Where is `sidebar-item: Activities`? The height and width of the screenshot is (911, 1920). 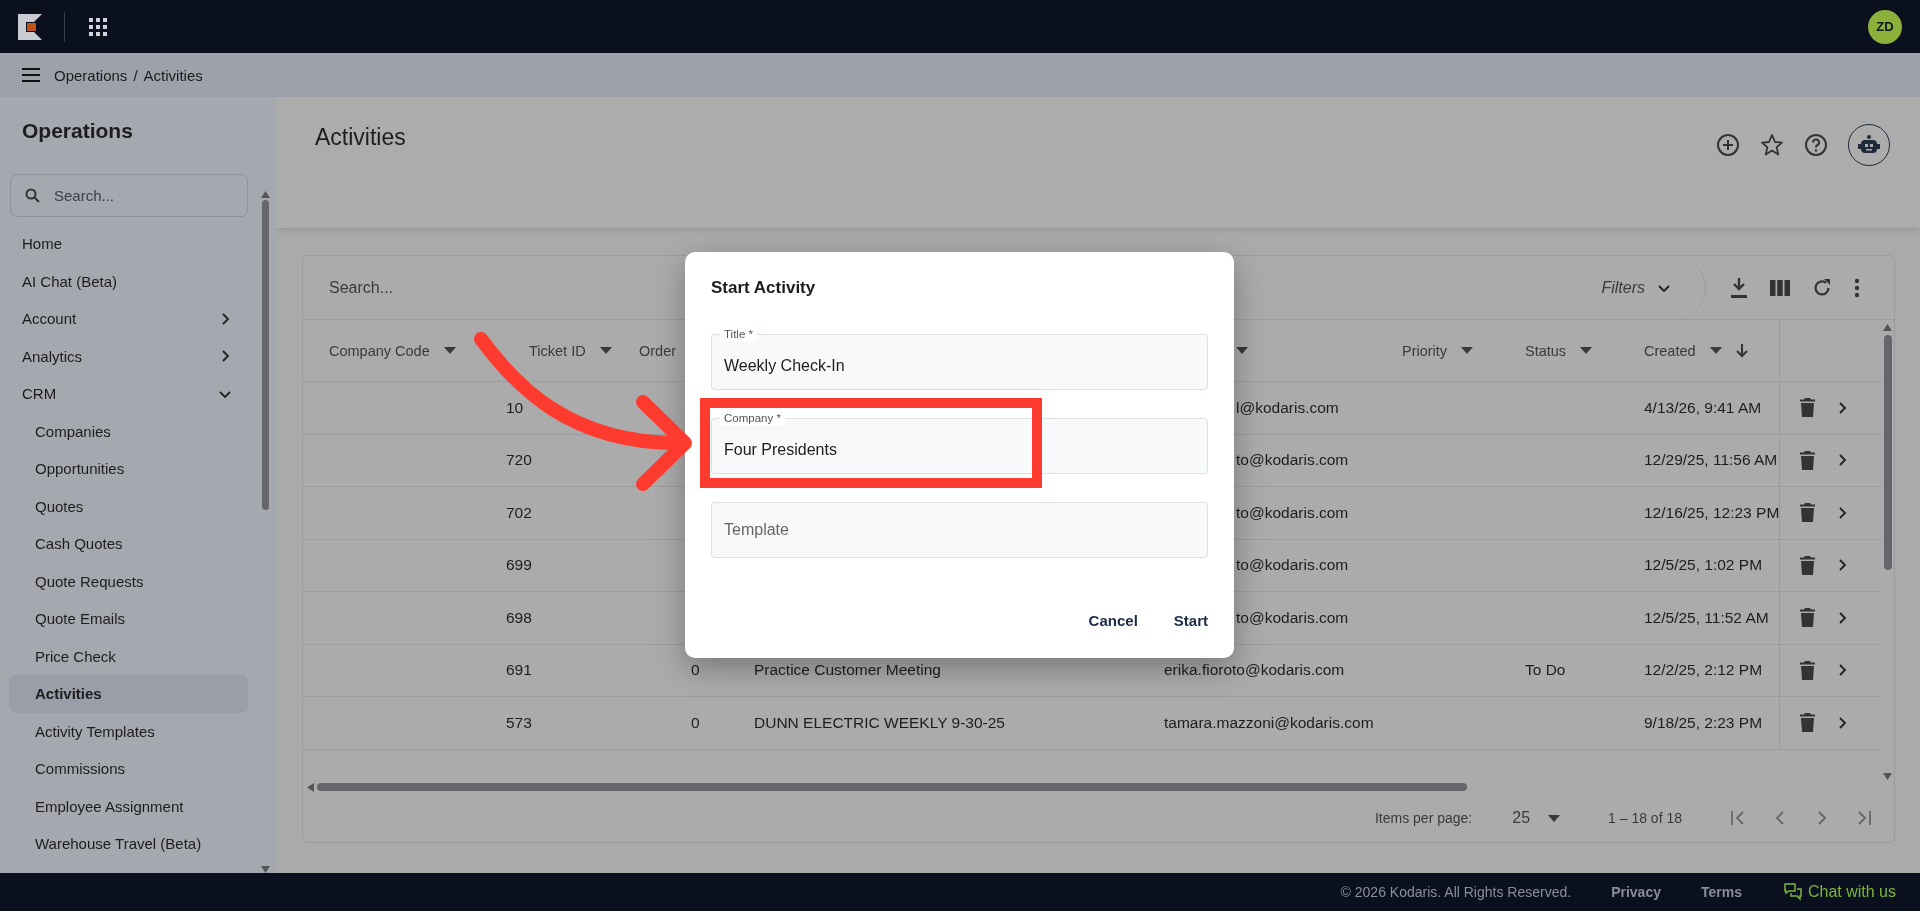 sidebar-item: Activities is located at coordinates (128, 694).